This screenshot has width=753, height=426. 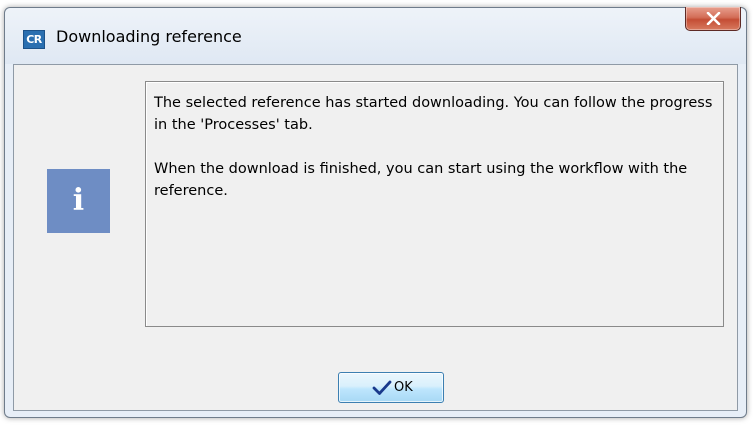 I want to click on ok-button-label: OK, so click(x=403, y=387).